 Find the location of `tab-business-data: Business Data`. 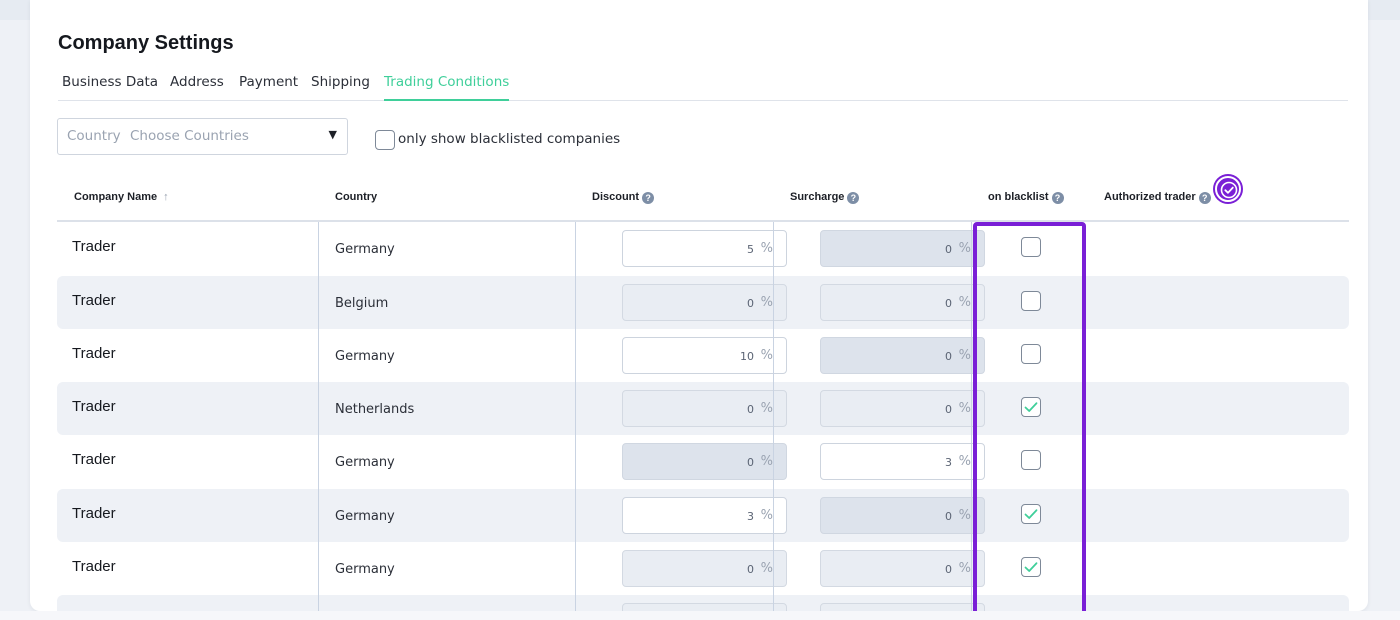

tab-business-data: Business Data is located at coordinates (110, 87).